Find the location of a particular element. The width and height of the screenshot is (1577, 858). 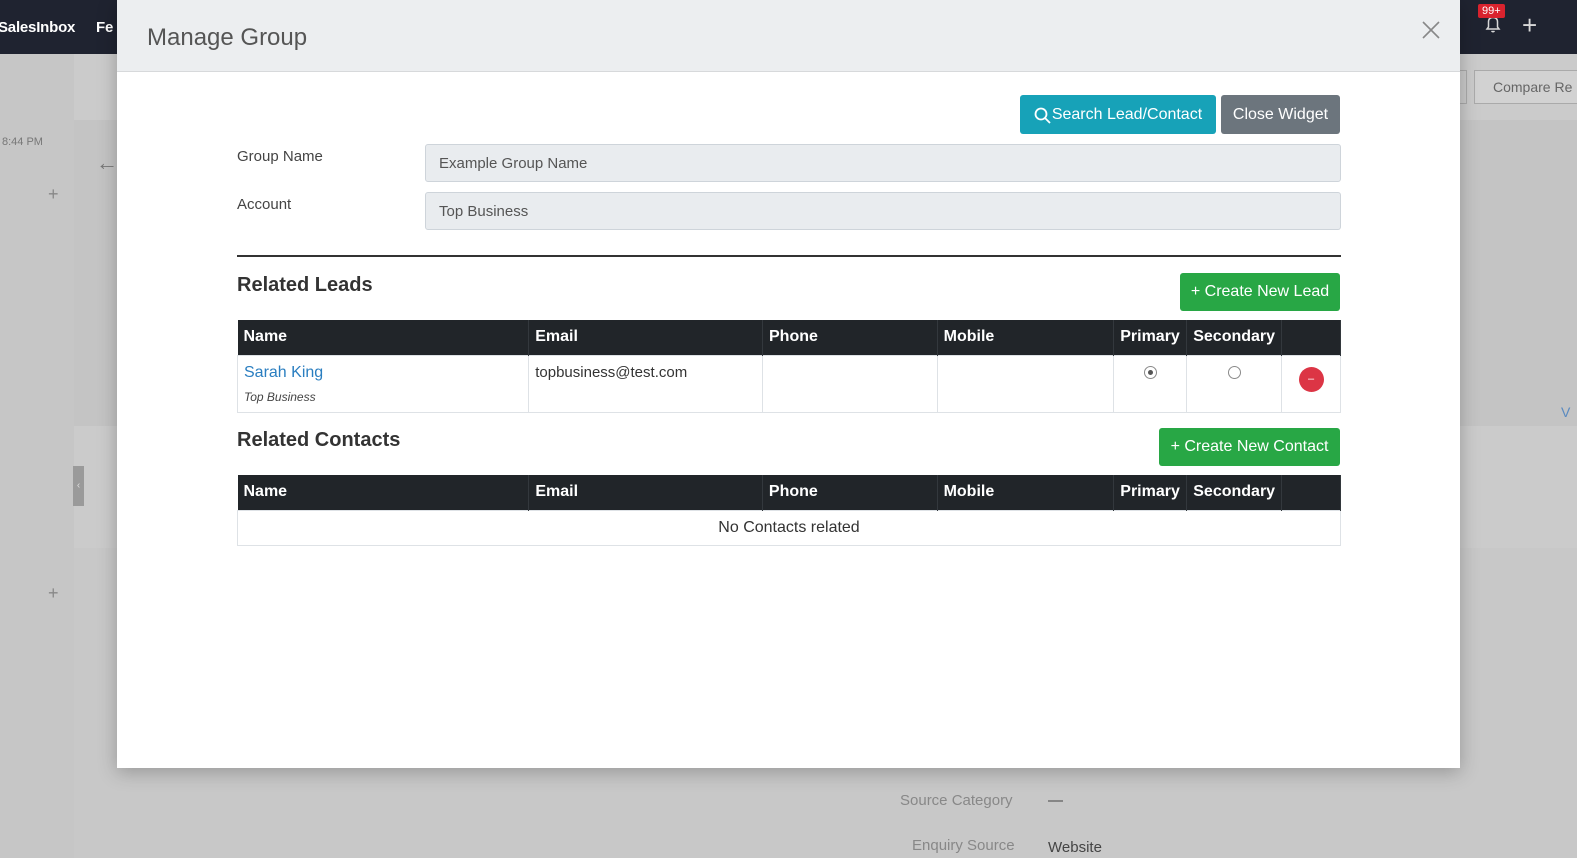

toolbar-button-edge is located at coordinates (1463, 87).